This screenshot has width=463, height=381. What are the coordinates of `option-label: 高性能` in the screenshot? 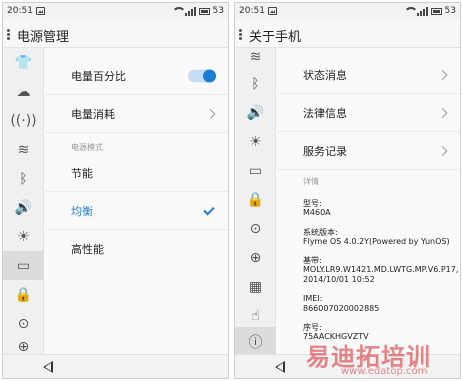 It's located at (87, 249).